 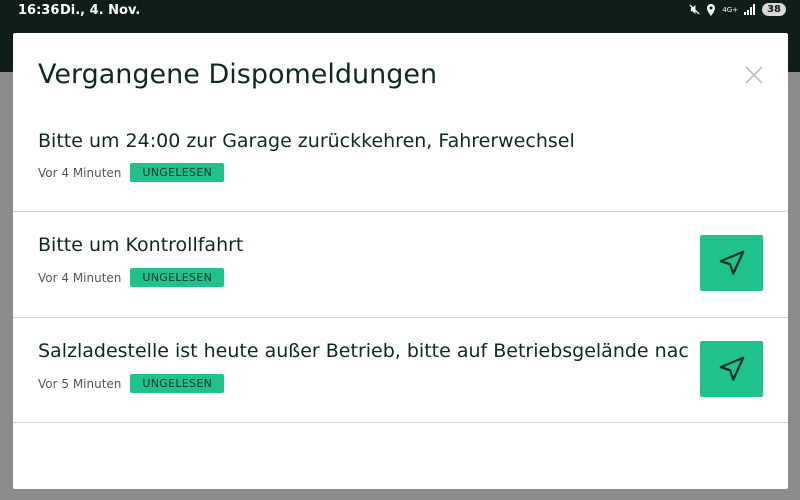 I want to click on status-time: 16:36, so click(x=39, y=10).